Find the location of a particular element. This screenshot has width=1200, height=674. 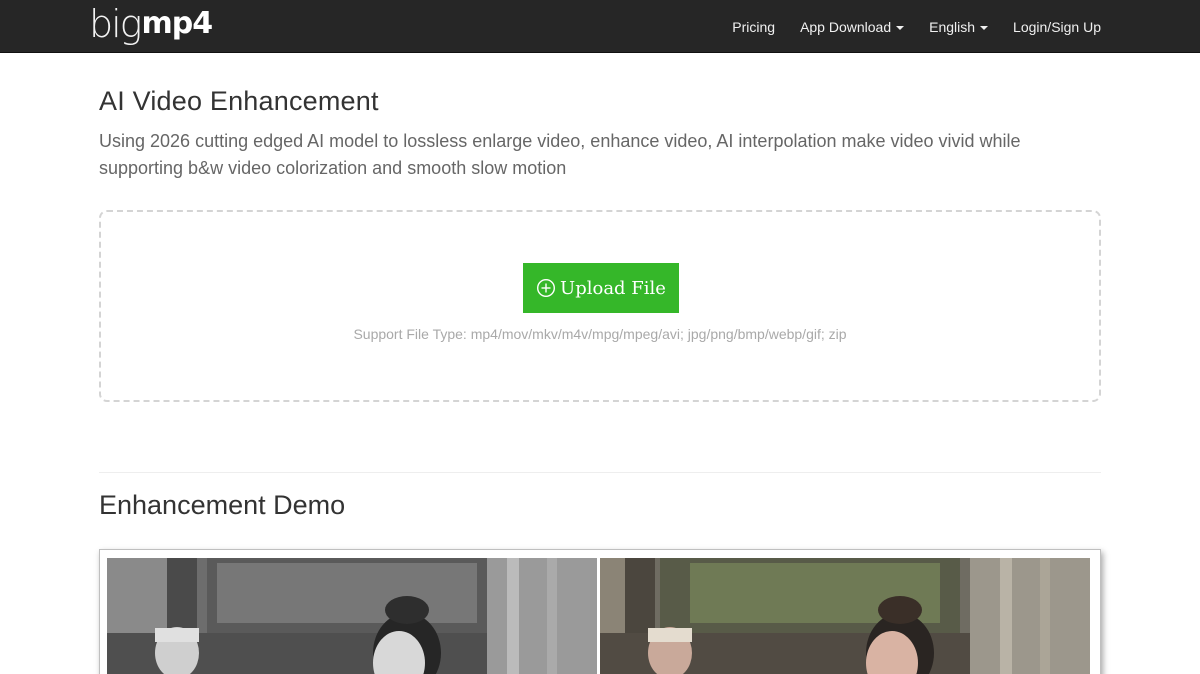

demo-before-image is located at coordinates (352, 616).